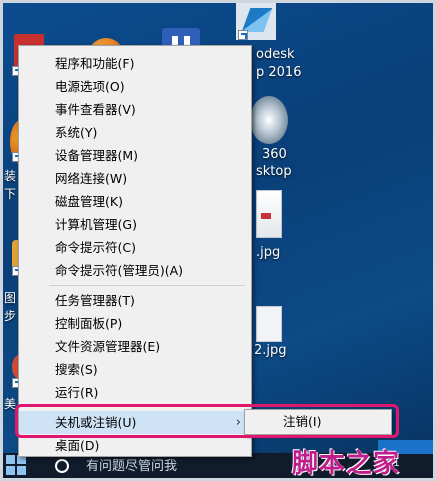 The image size is (436, 481). I want to click on menu-item-power-options: 电源选项(O), so click(135, 86).